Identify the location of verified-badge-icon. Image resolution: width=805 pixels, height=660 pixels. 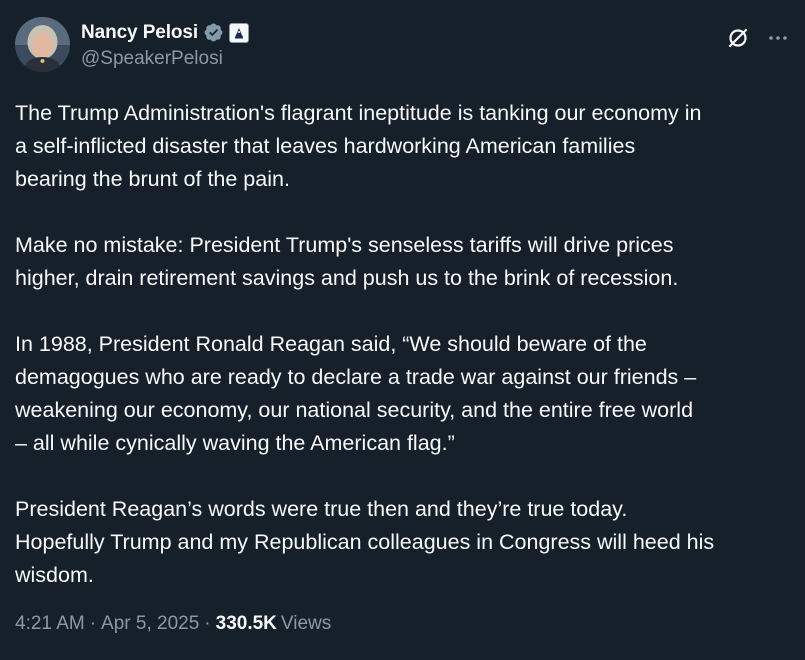
(213, 32).